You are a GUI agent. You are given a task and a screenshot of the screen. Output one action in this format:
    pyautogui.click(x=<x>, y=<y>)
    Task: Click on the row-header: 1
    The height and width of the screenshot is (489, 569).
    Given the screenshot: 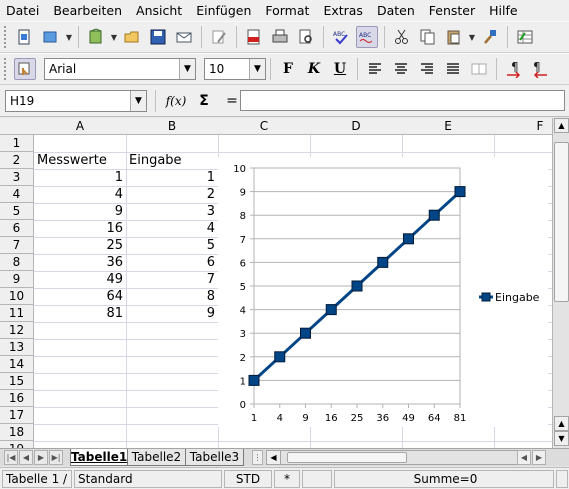 What is the action you would take?
    pyautogui.click(x=17, y=143)
    